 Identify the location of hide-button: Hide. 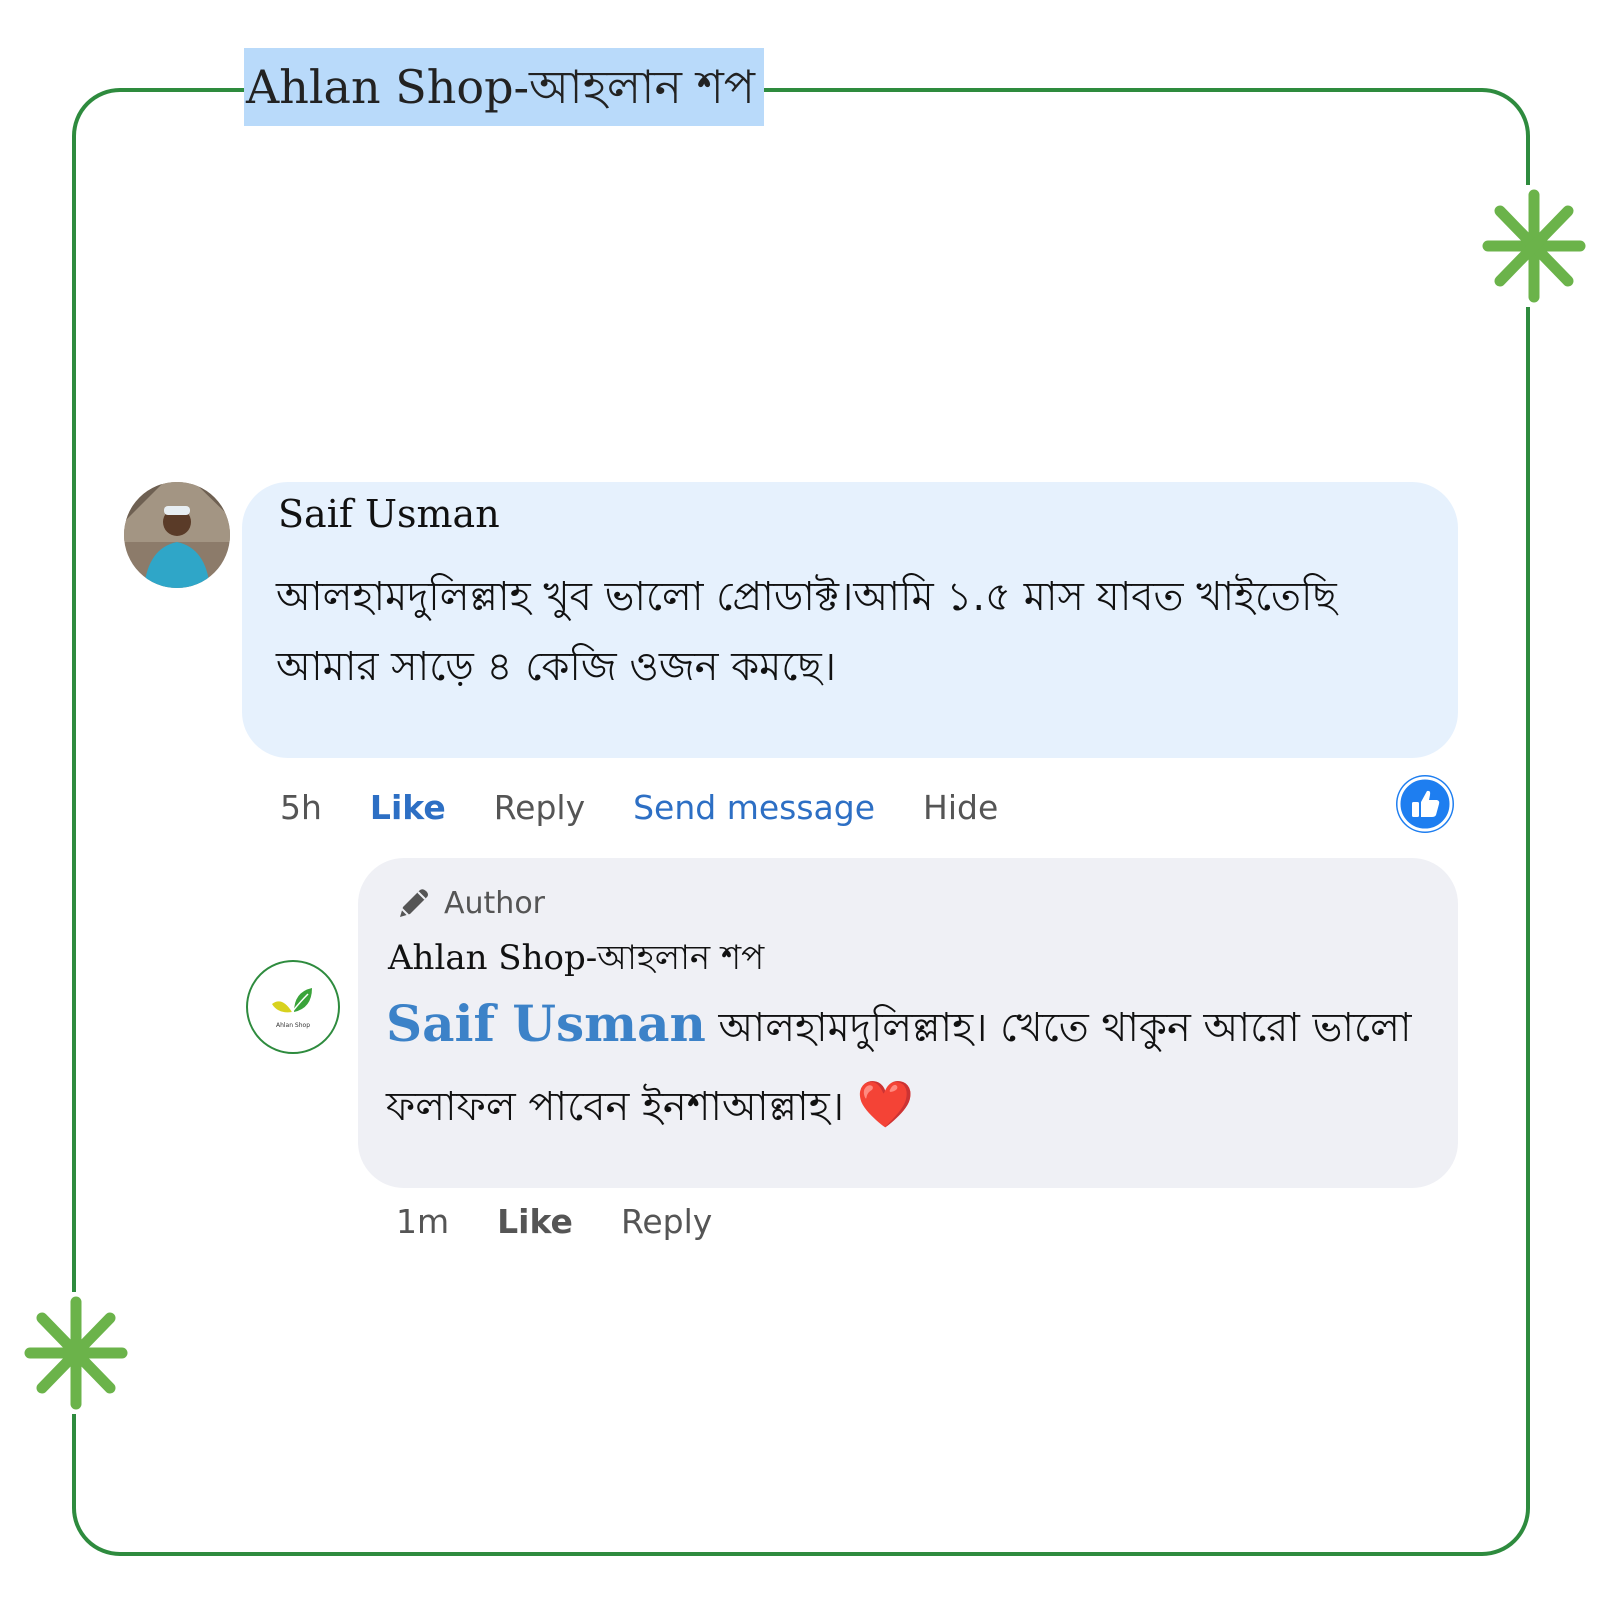
(960, 807).